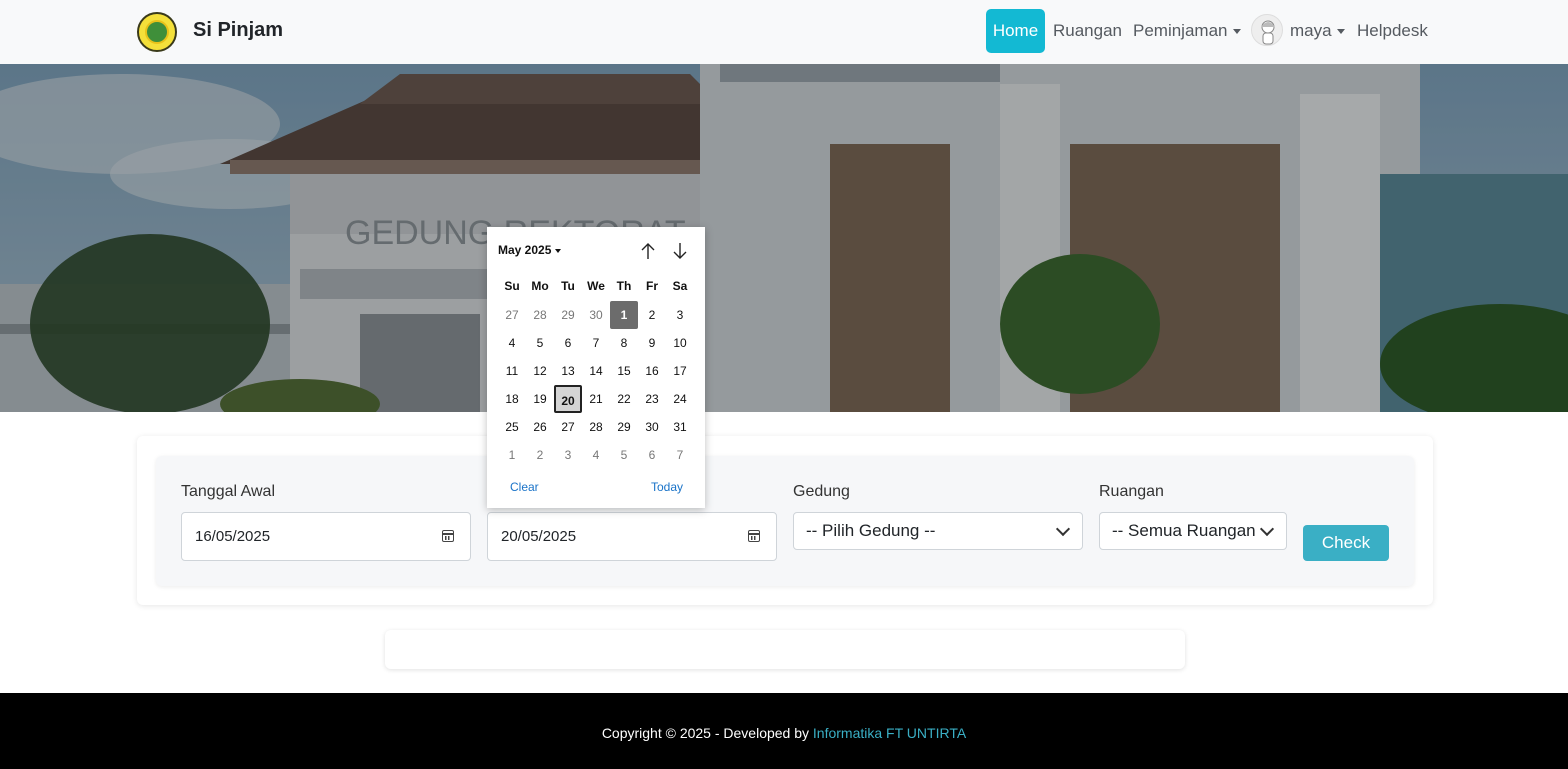  What do you see at coordinates (652, 371) in the screenshot?
I see `calendar-day: 16` at bounding box center [652, 371].